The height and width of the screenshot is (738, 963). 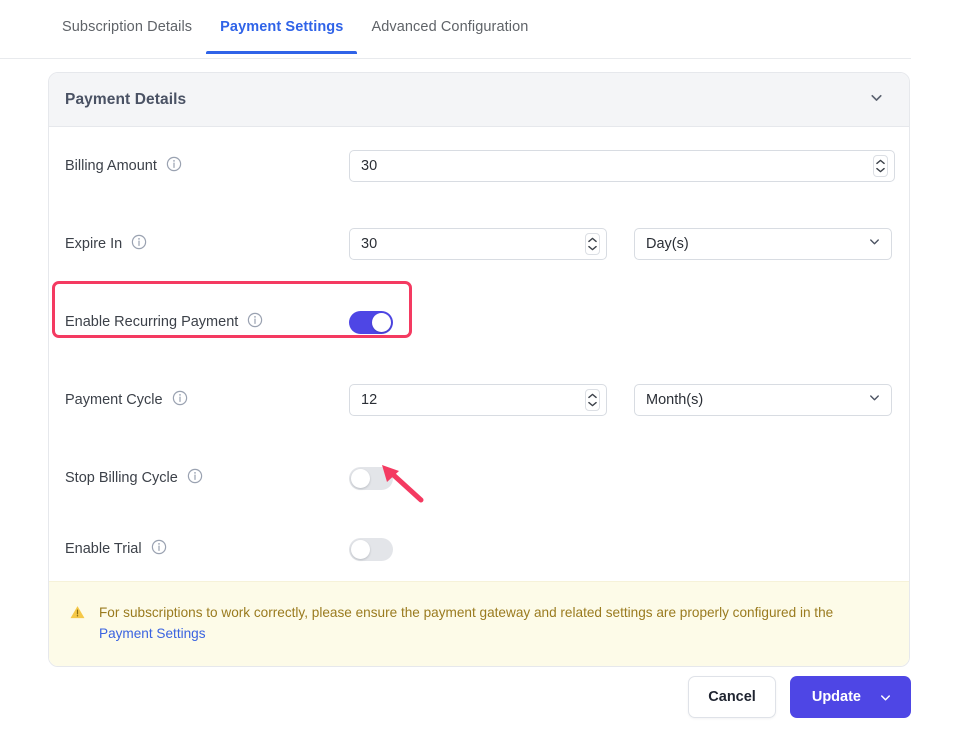 I want to click on field-label: Enable Recurring Payment, so click(x=152, y=322).